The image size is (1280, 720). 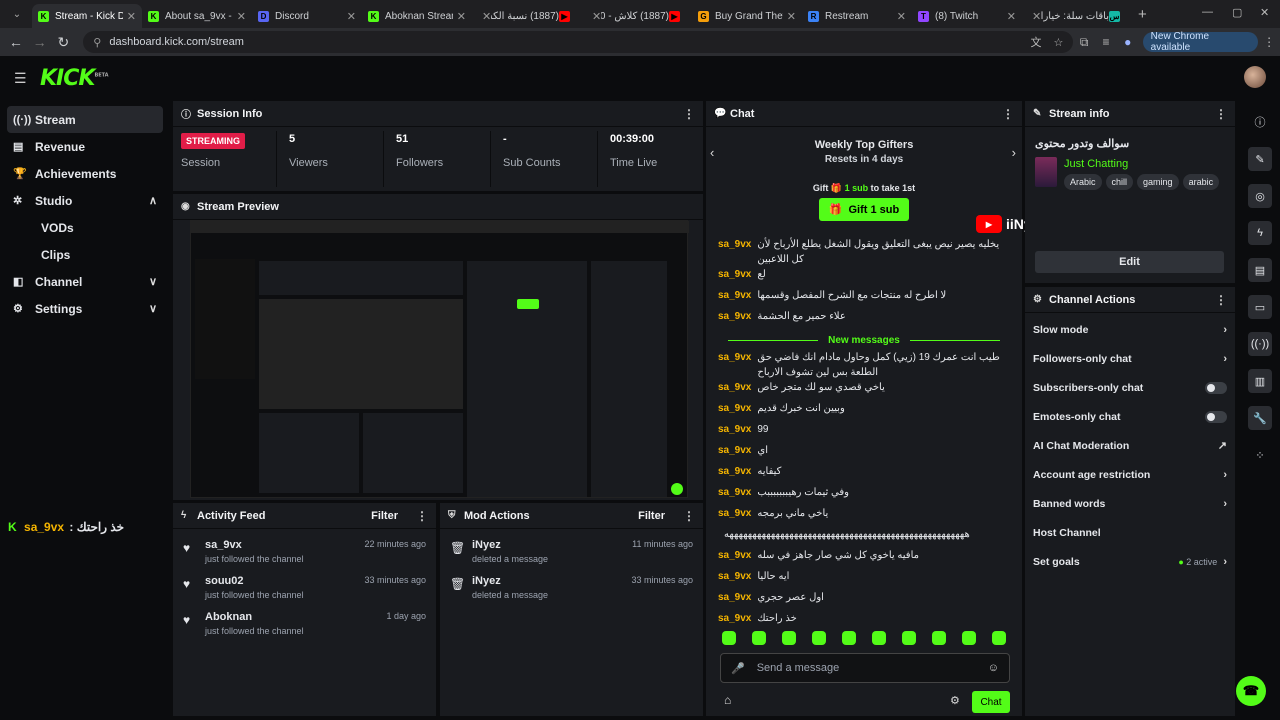 What do you see at coordinates (197, 16) in the screenshot?
I see `browser-tab: K About sa_9vx - Watch ✕` at bounding box center [197, 16].